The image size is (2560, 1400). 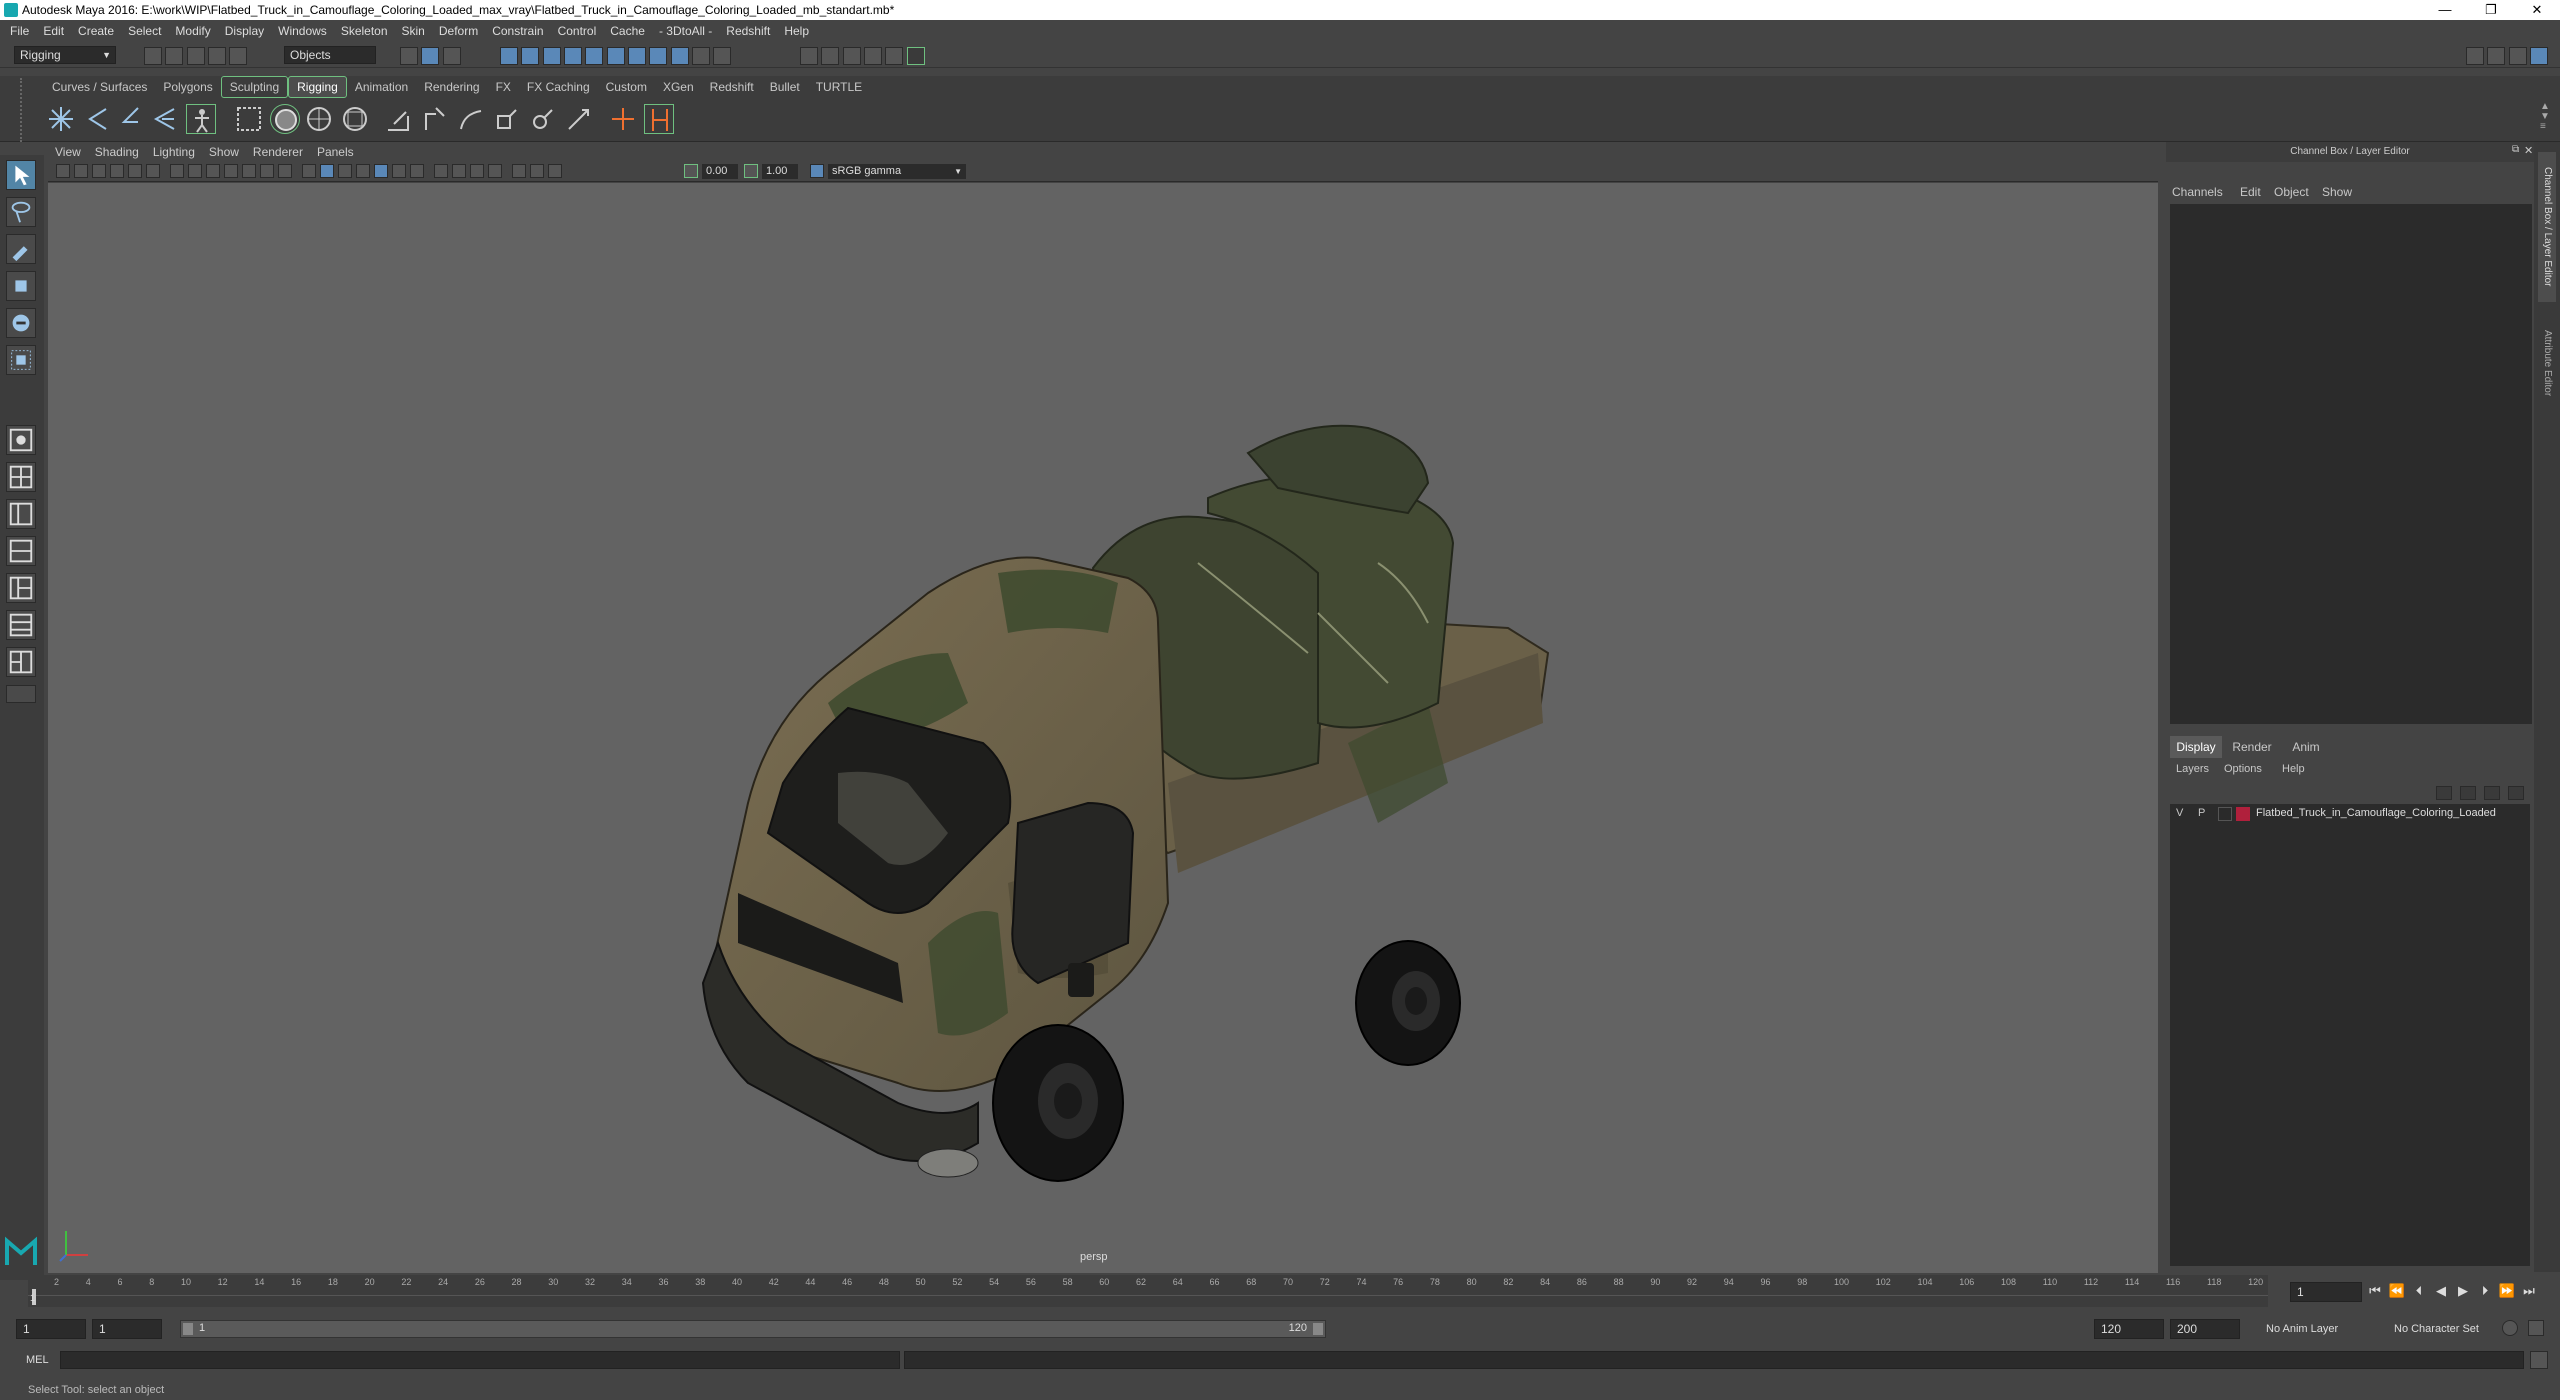 I want to click on snap-live-icon, so click(x=615, y=56).